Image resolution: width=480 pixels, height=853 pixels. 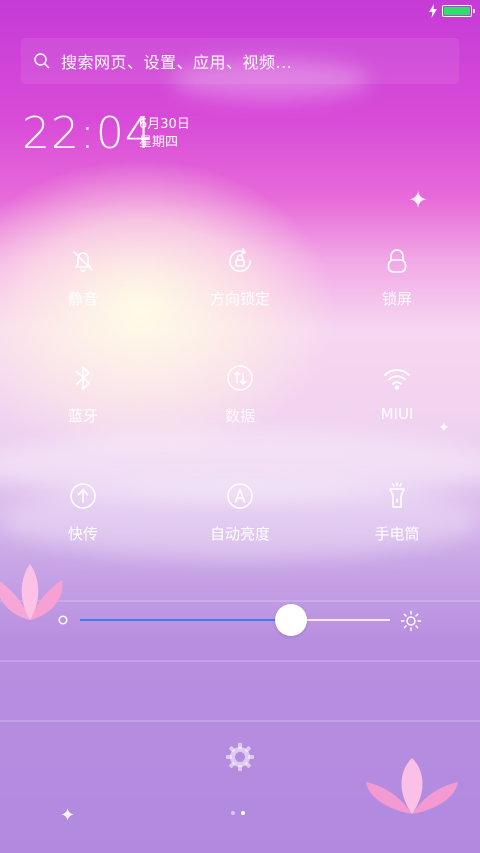 I want to click on clock-time: 22:04, so click(x=88, y=133).